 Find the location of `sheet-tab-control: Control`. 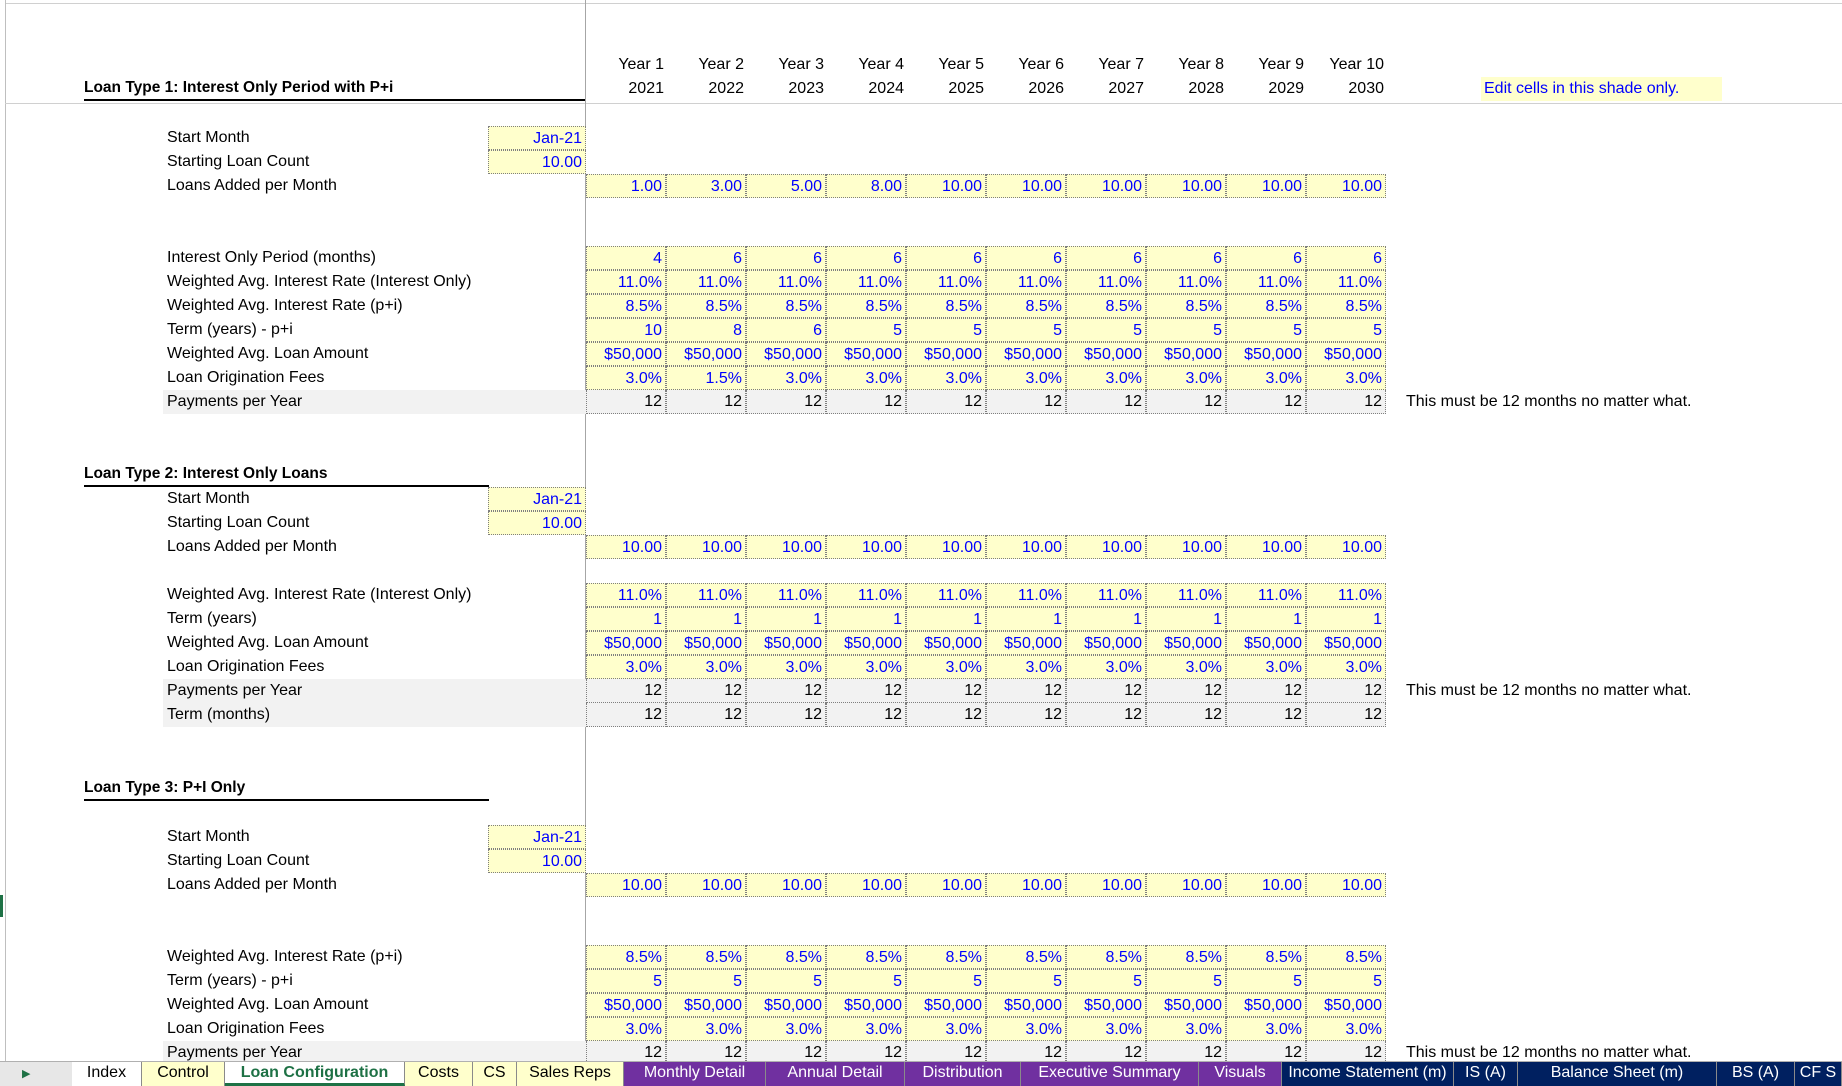

sheet-tab-control: Control is located at coordinates (183, 1074).